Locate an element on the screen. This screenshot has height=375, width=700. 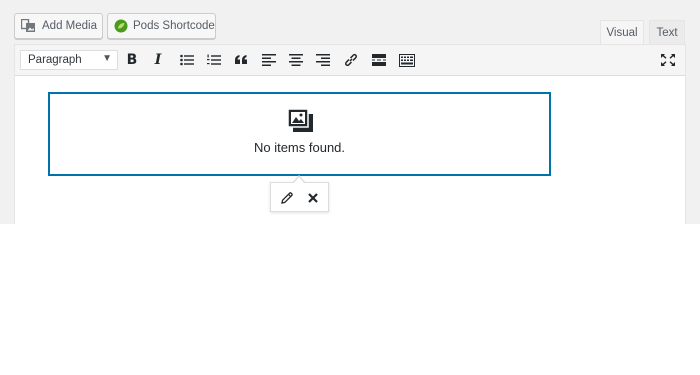
italic-icon: I is located at coordinates (158, 60).